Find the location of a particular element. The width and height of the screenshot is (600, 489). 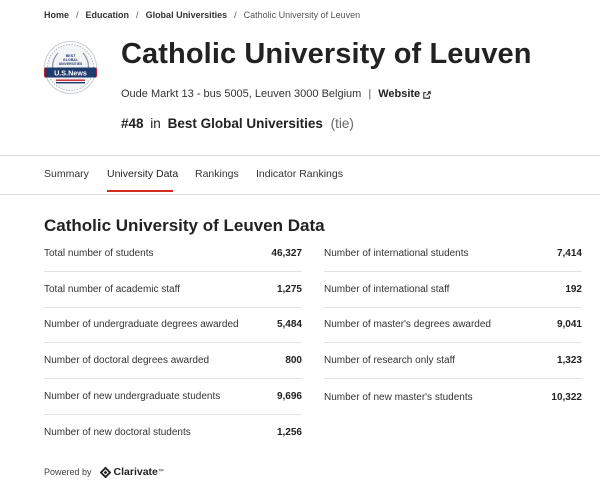

data-label: Number of new doctoral students is located at coordinates (117, 433).